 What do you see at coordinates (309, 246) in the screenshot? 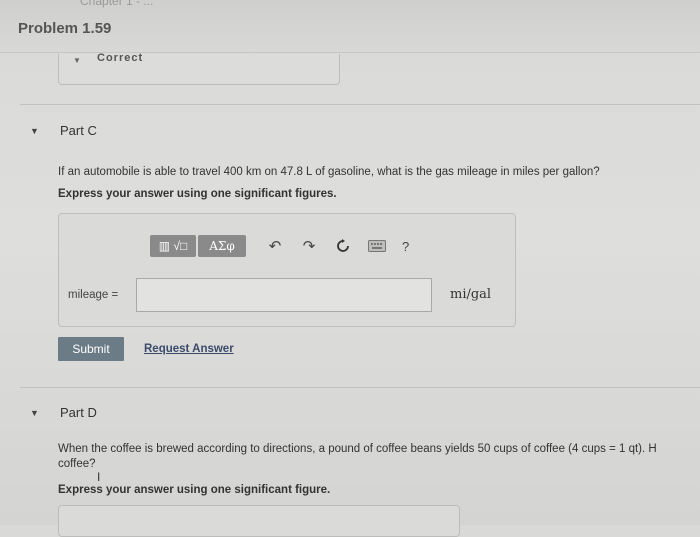
I see `redo-icon: ↷` at bounding box center [309, 246].